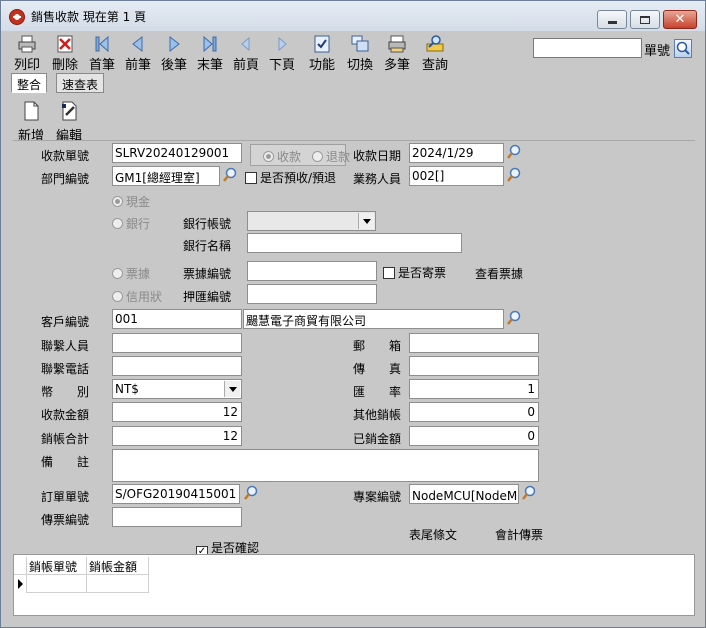 The width and height of the screenshot is (706, 628). I want to click on next-page-label: 下頁, so click(281, 65).